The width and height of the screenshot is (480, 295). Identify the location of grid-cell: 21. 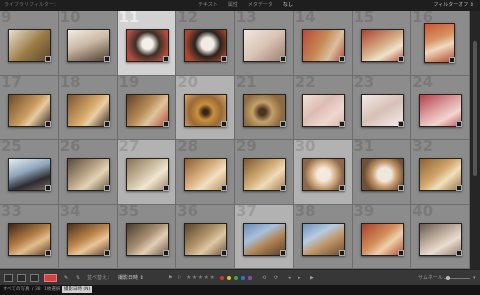
(264, 107).